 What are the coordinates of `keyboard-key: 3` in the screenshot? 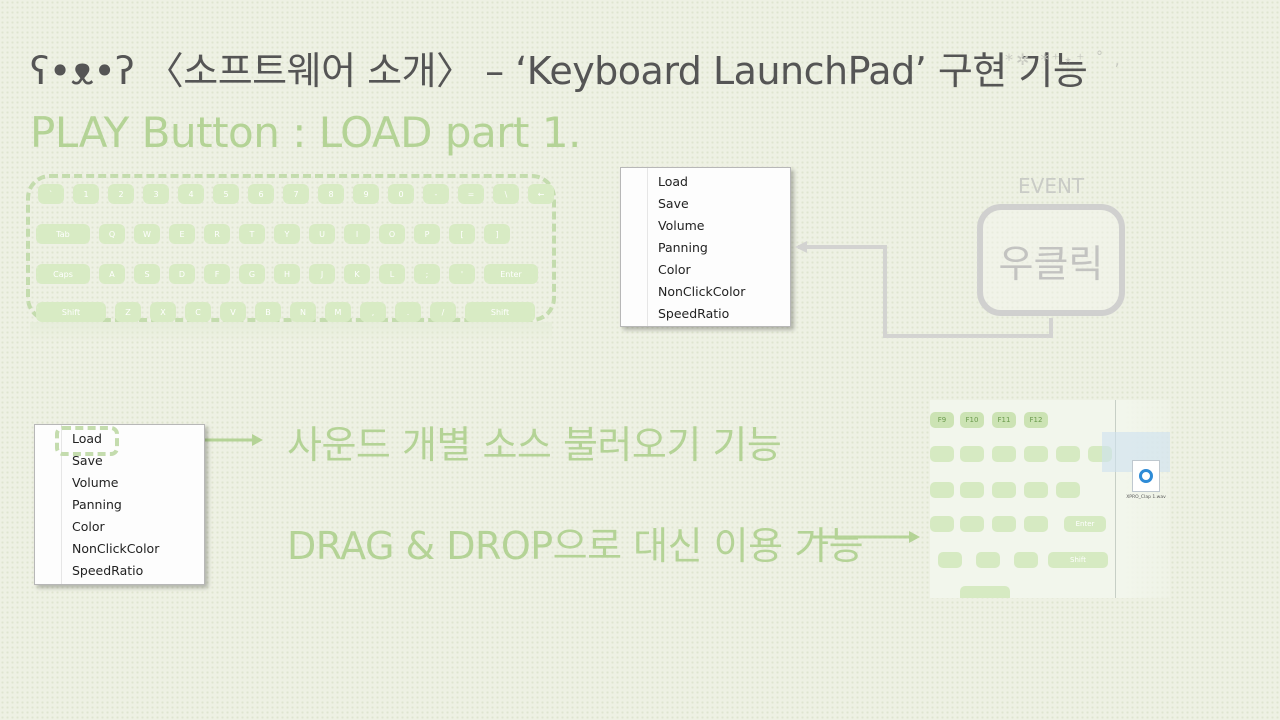 It's located at (156, 194).